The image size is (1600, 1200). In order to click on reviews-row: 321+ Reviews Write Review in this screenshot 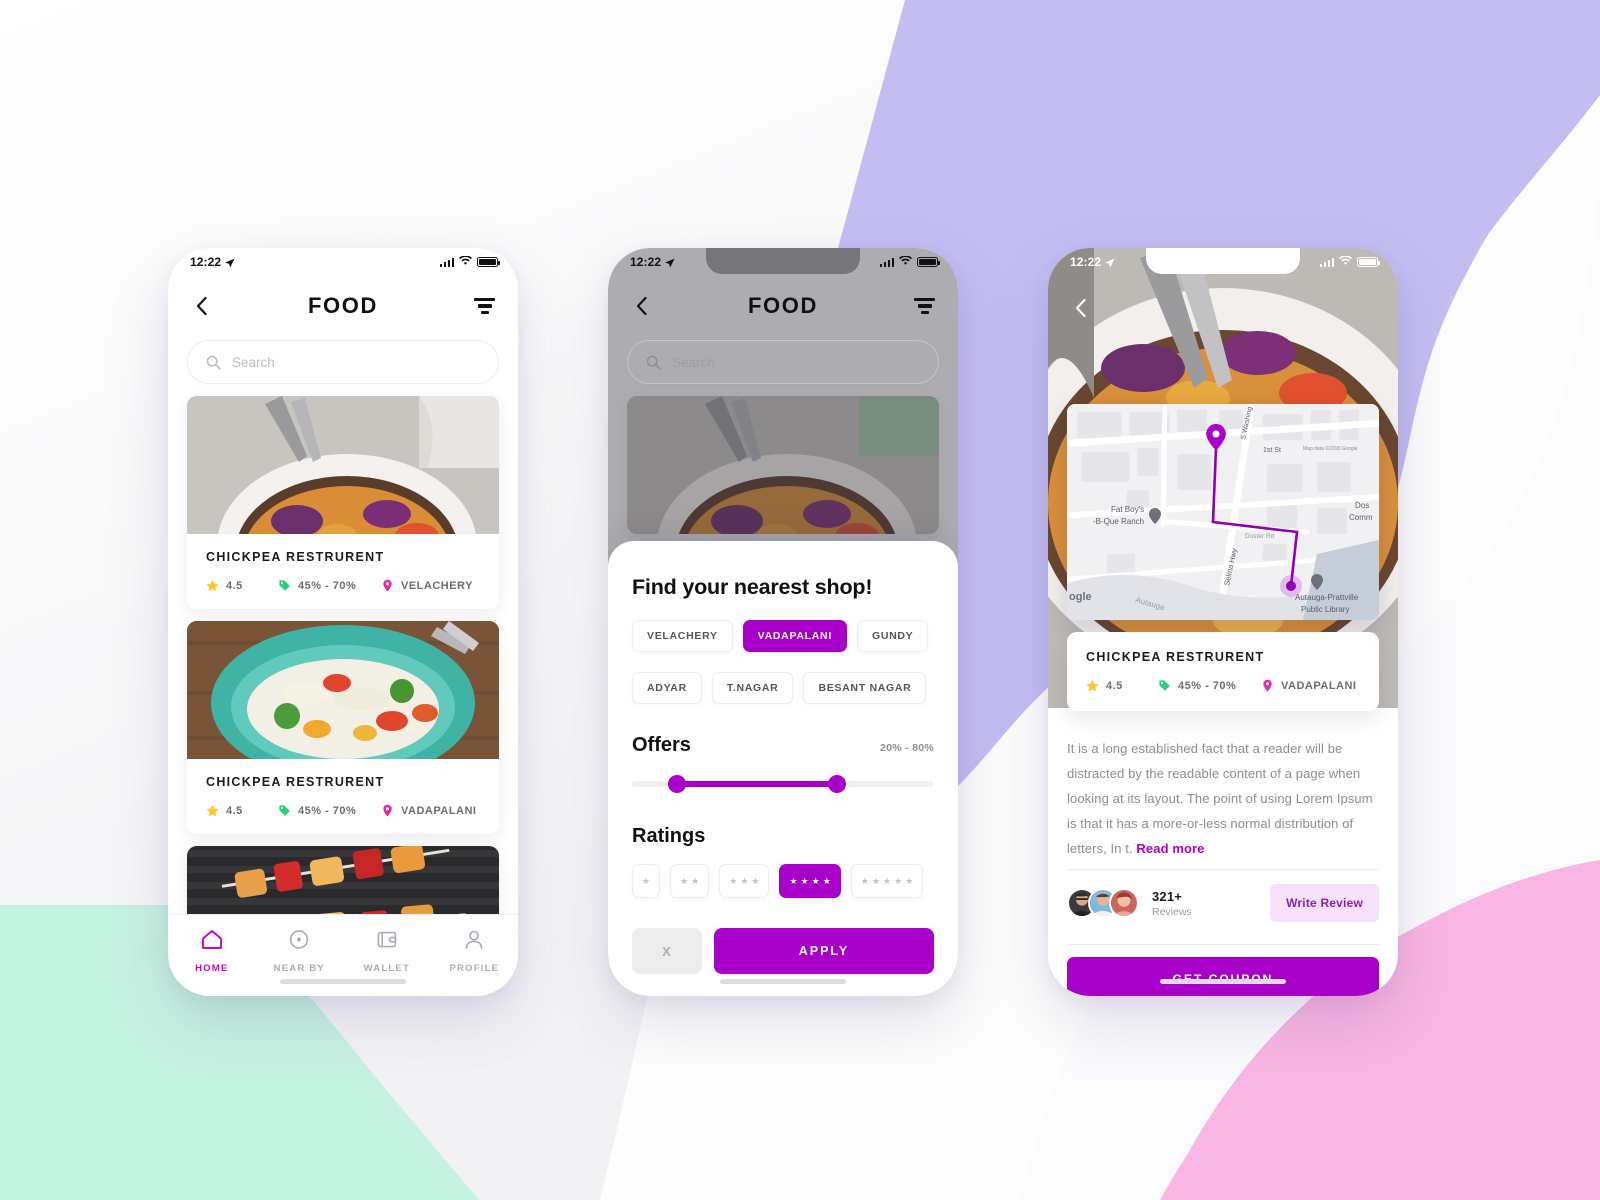, I will do `click(1223, 903)`.